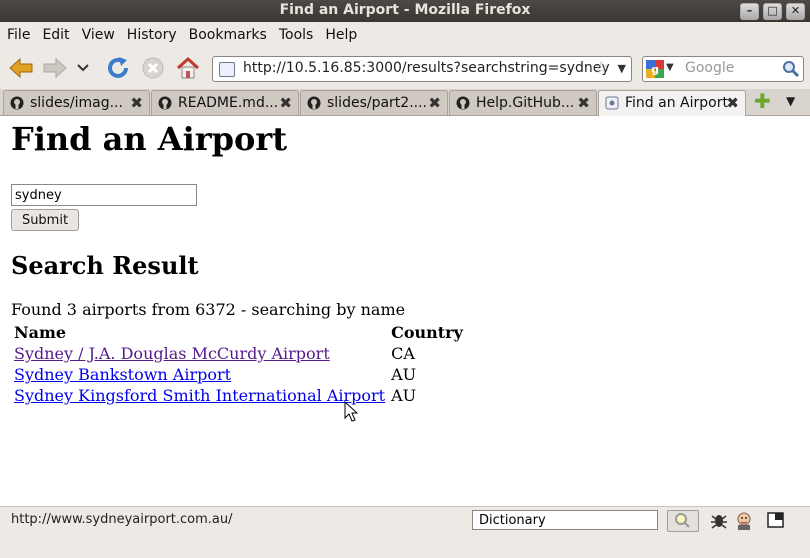  I want to click on list-all-tabs-chevron-icon: ▼, so click(790, 101).